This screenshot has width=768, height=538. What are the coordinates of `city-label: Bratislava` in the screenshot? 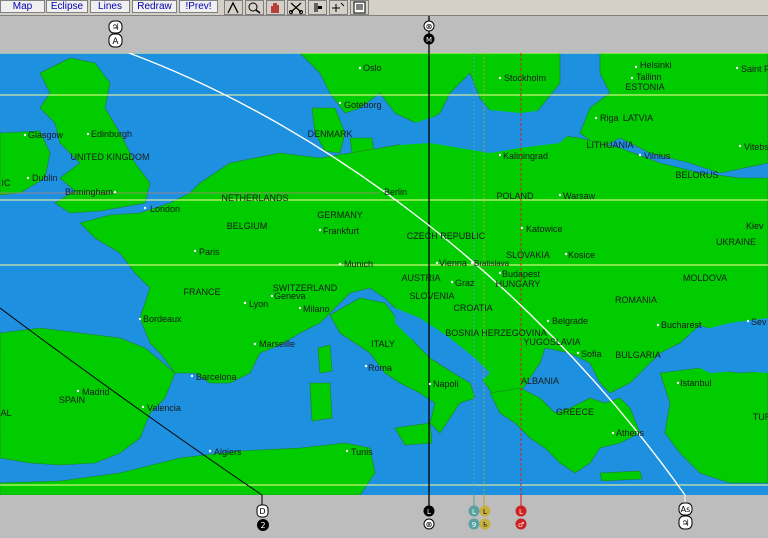 It's located at (492, 263).